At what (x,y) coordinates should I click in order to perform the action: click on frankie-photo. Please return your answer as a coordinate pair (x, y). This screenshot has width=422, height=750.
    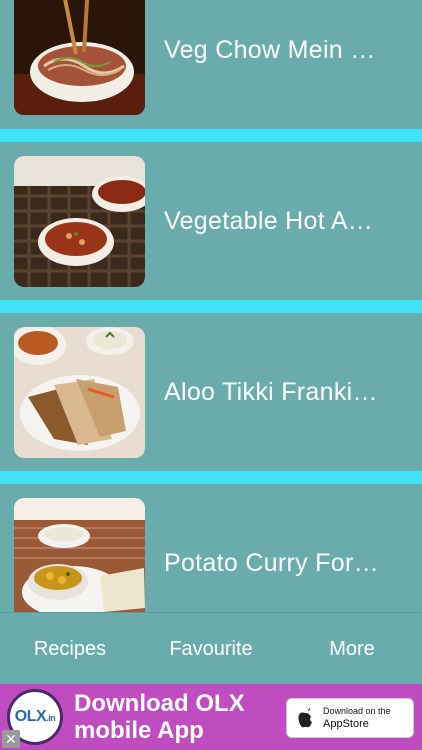
    Looking at the image, I should click on (79, 392).